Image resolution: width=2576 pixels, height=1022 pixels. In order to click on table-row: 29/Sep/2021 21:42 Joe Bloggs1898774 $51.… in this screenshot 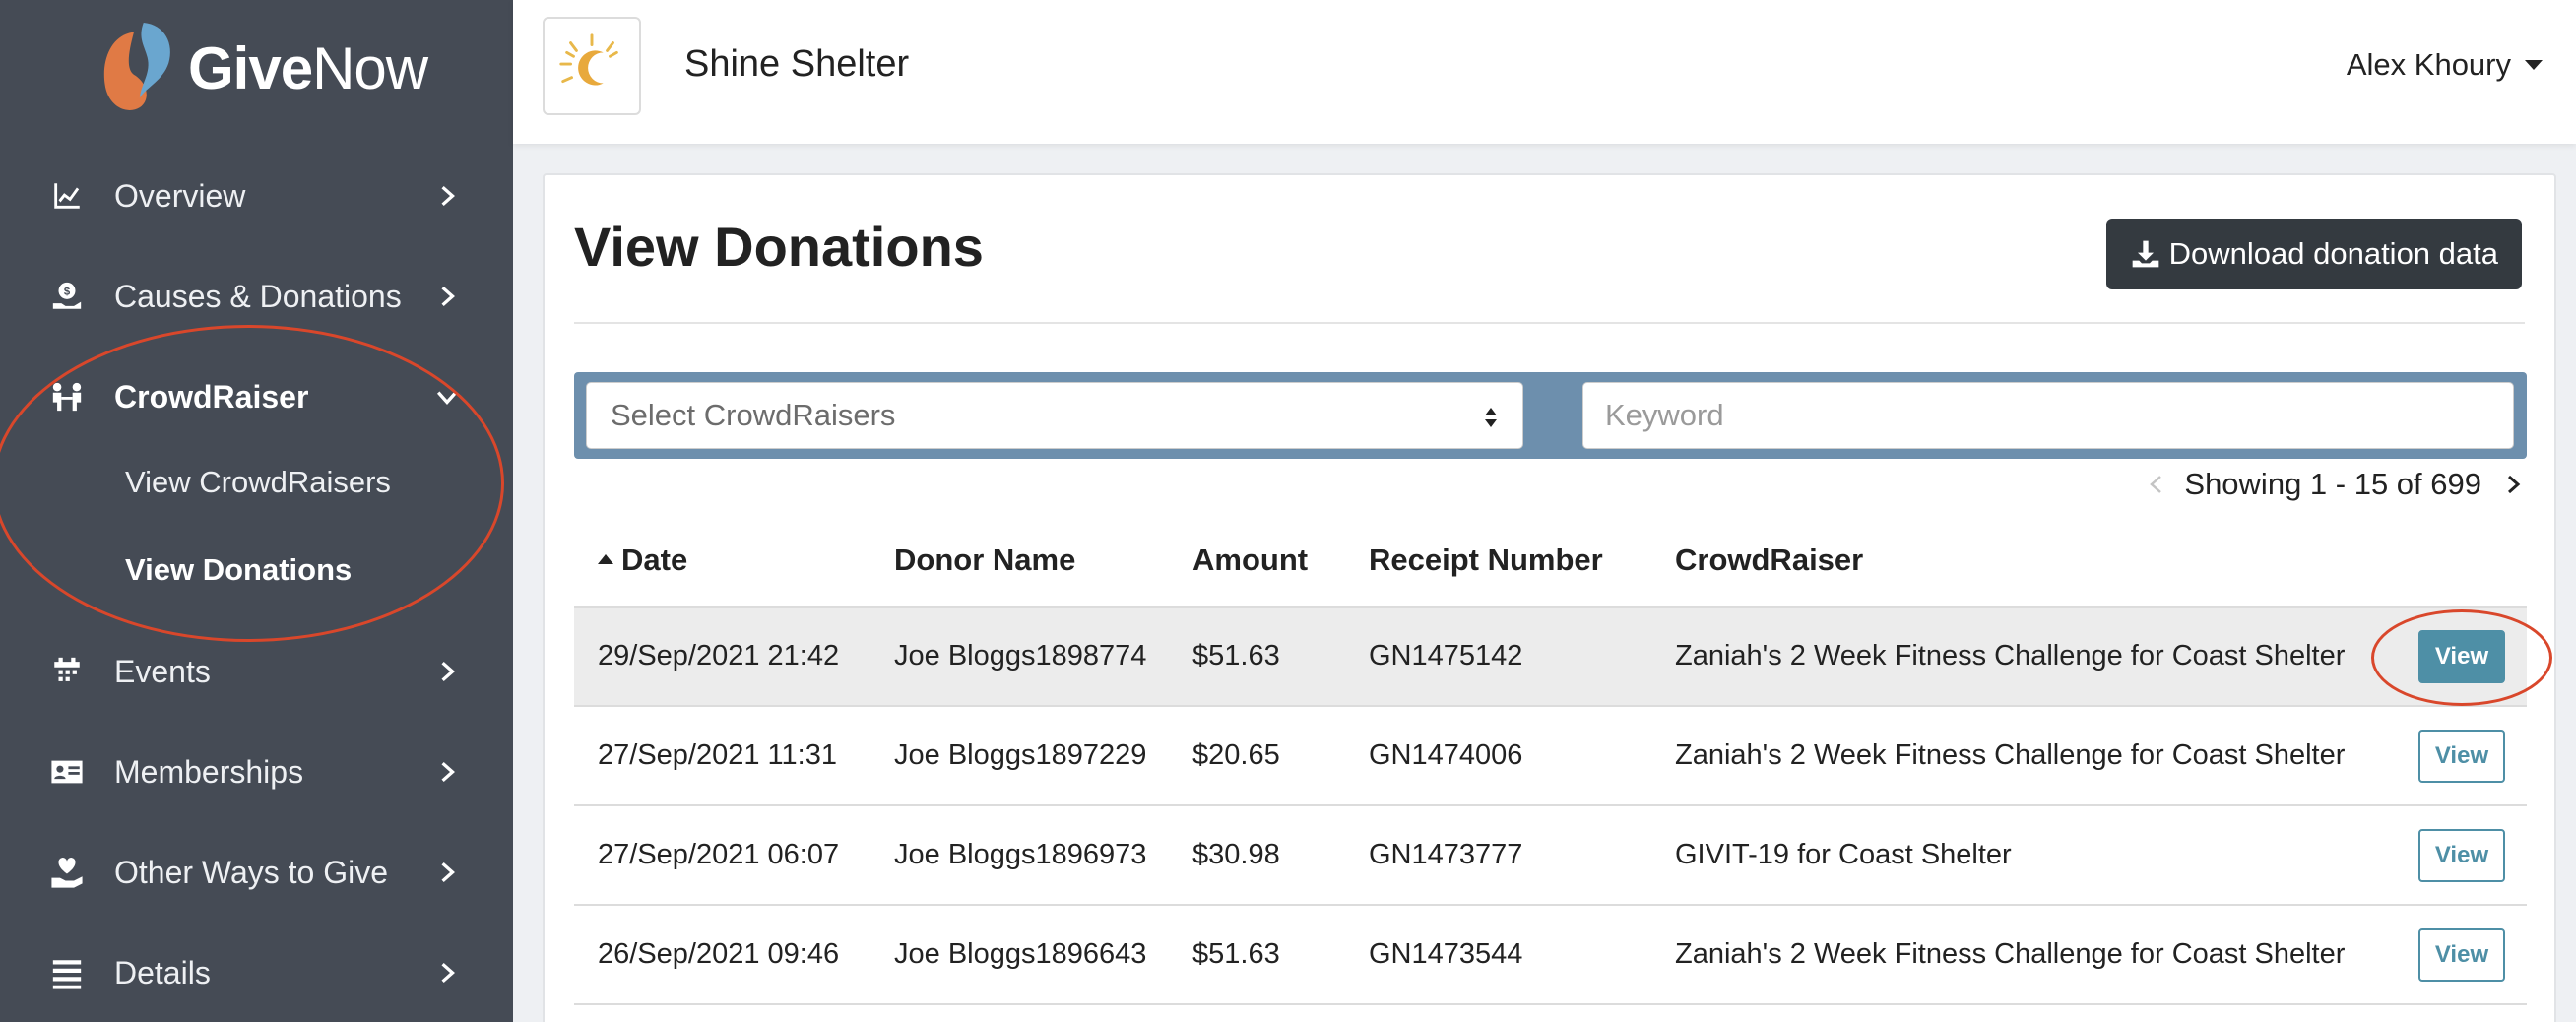, I will do `click(1550, 657)`.